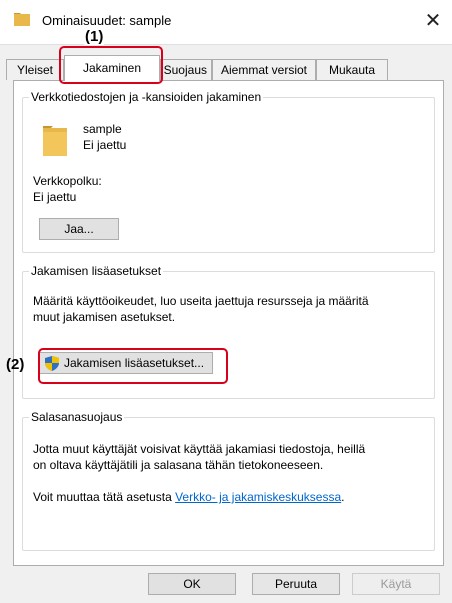  I want to click on close-icon: ✕, so click(433, 21).